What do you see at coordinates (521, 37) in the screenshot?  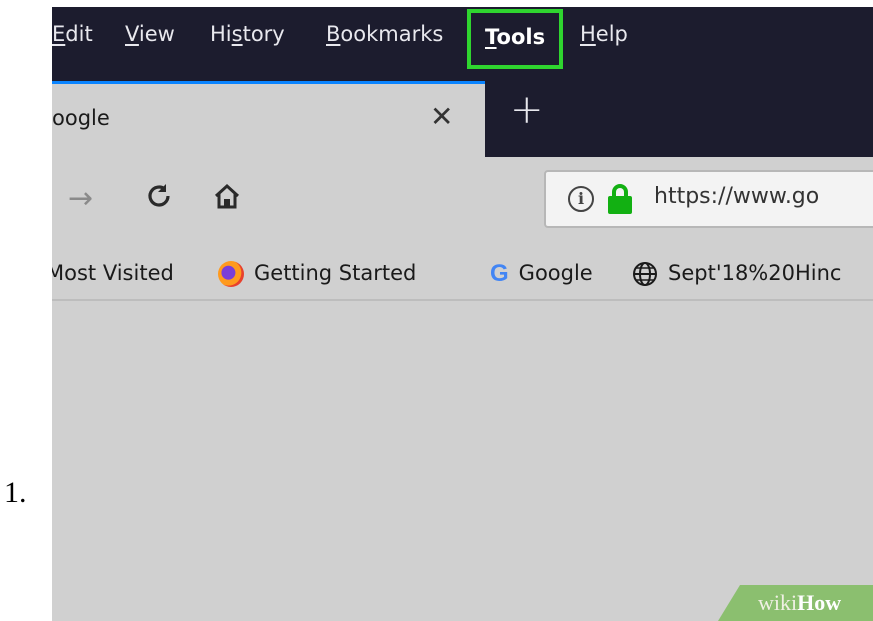 I see `menu-tools-label: ools` at bounding box center [521, 37].